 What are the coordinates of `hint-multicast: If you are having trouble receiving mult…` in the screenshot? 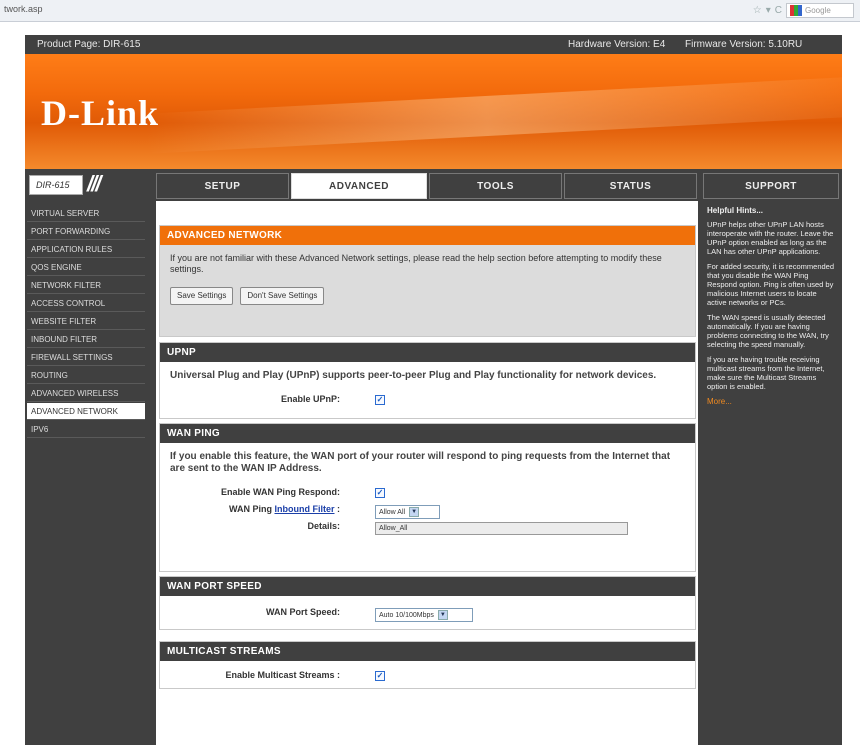 It's located at (766, 373).